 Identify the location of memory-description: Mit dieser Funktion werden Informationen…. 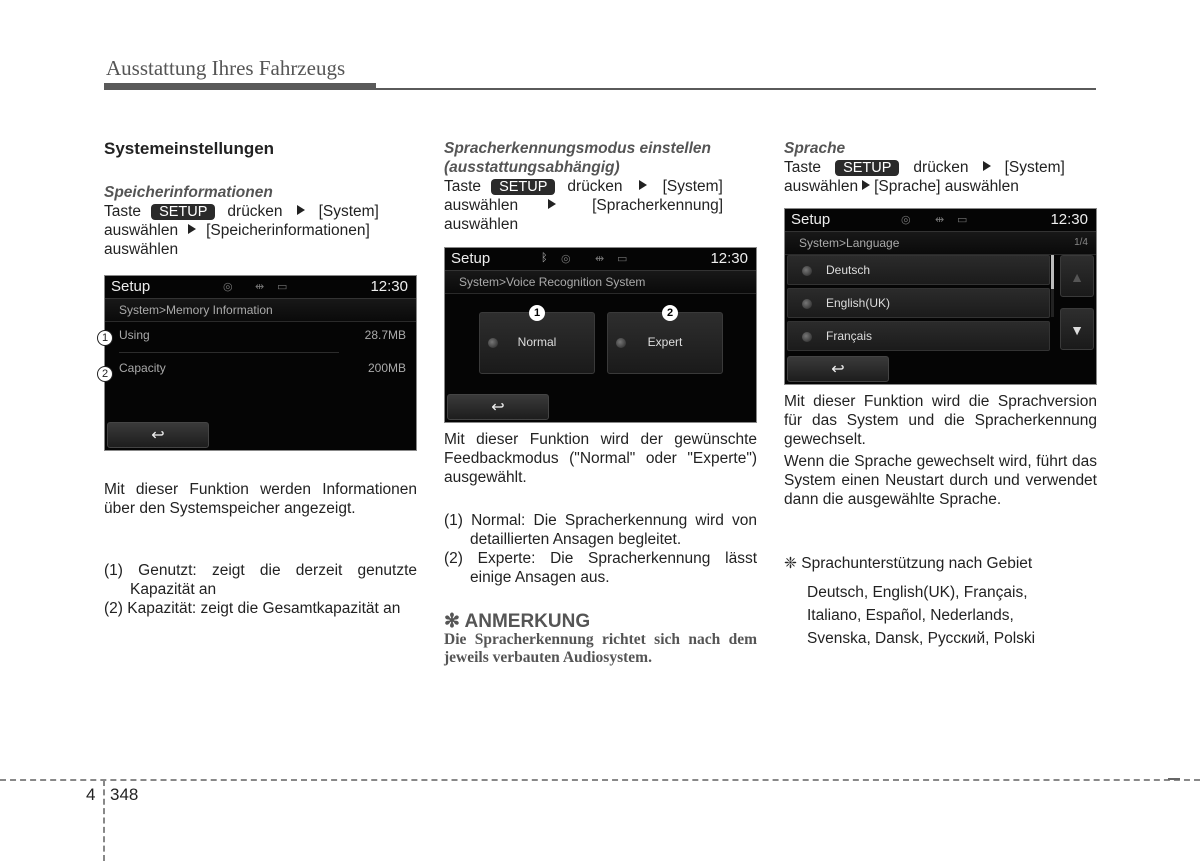
(260, 499).